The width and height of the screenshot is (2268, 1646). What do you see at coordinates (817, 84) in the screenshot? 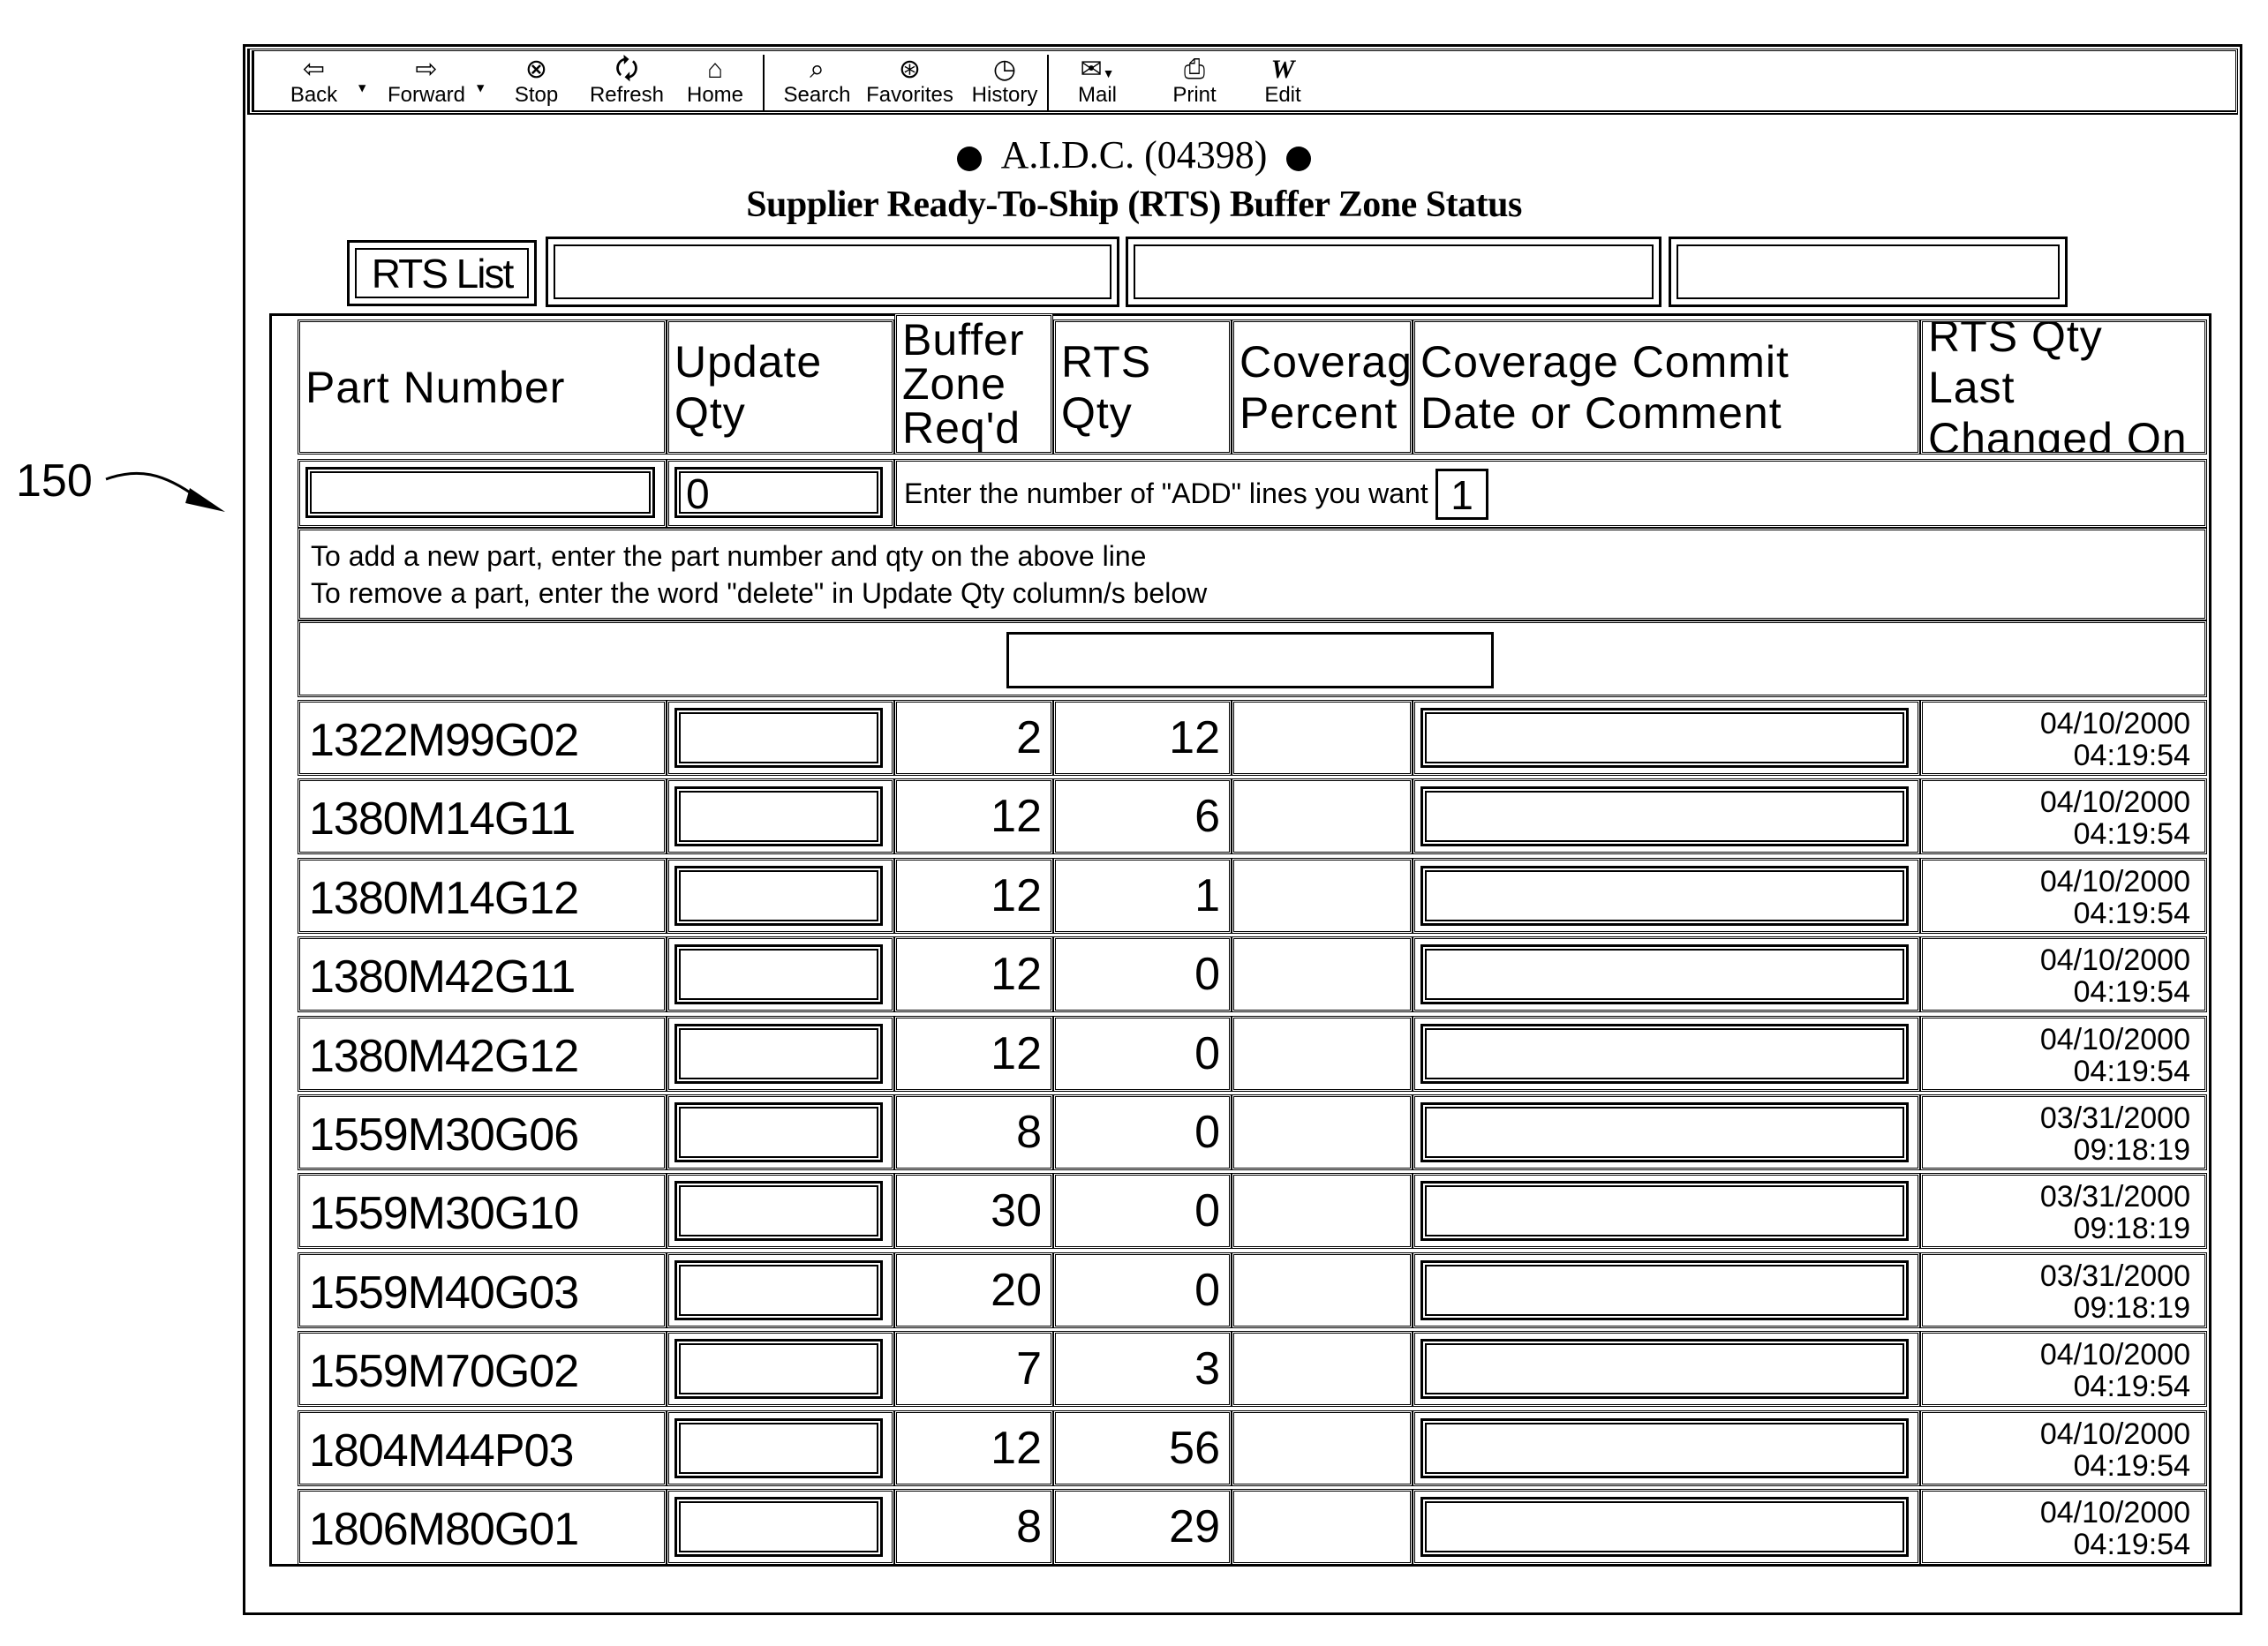
I see `search-button: ⌕ Search` at bounding box center [817, 84].